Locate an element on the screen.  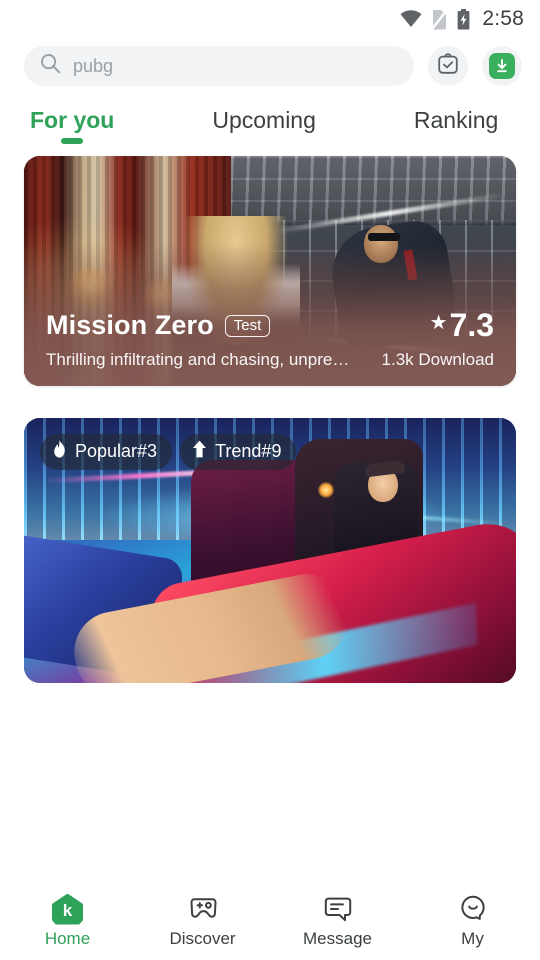
gamepad-icon is located at coordinates (203, 909).